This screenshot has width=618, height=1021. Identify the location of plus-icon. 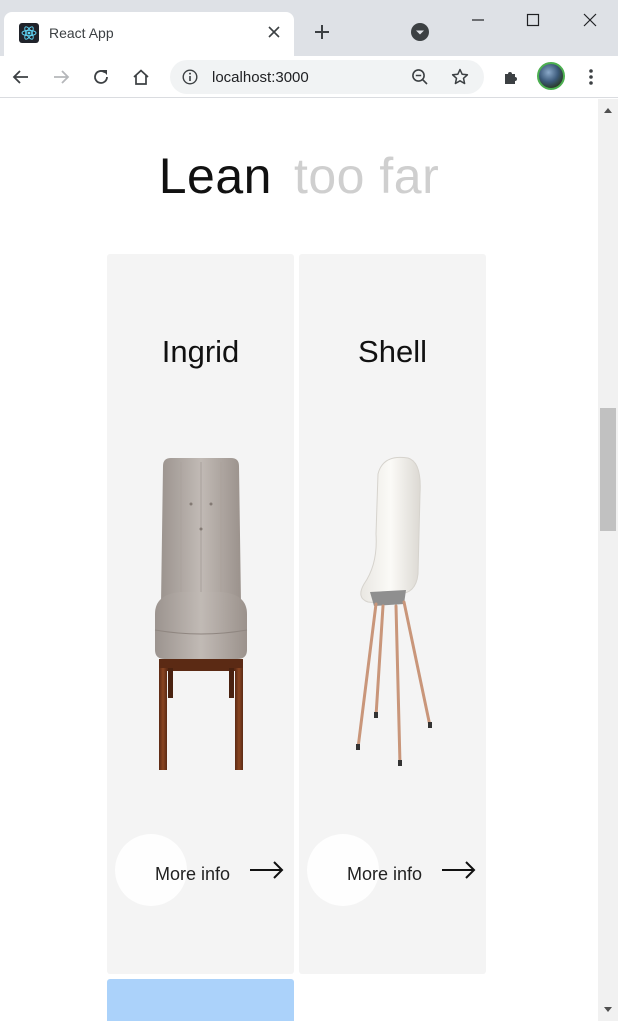
(322, 32).